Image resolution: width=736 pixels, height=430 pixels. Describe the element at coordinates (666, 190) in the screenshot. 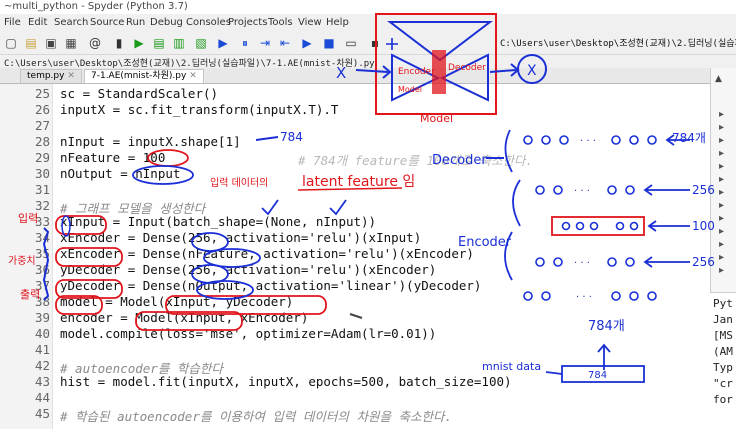

I see `arrow-256-top` at that location.